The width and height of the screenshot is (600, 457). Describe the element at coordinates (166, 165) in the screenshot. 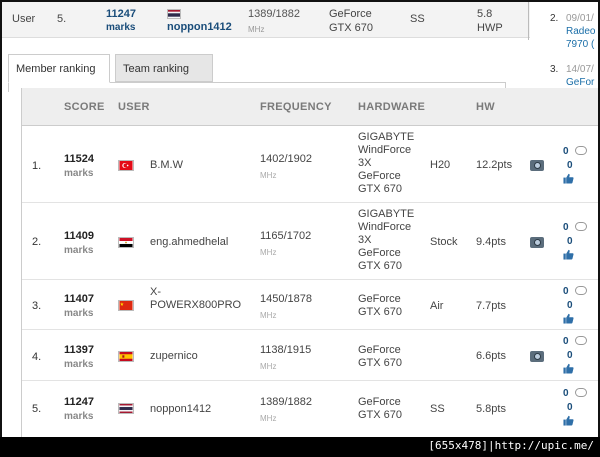

I see `user-link: B.M.W` at that location.